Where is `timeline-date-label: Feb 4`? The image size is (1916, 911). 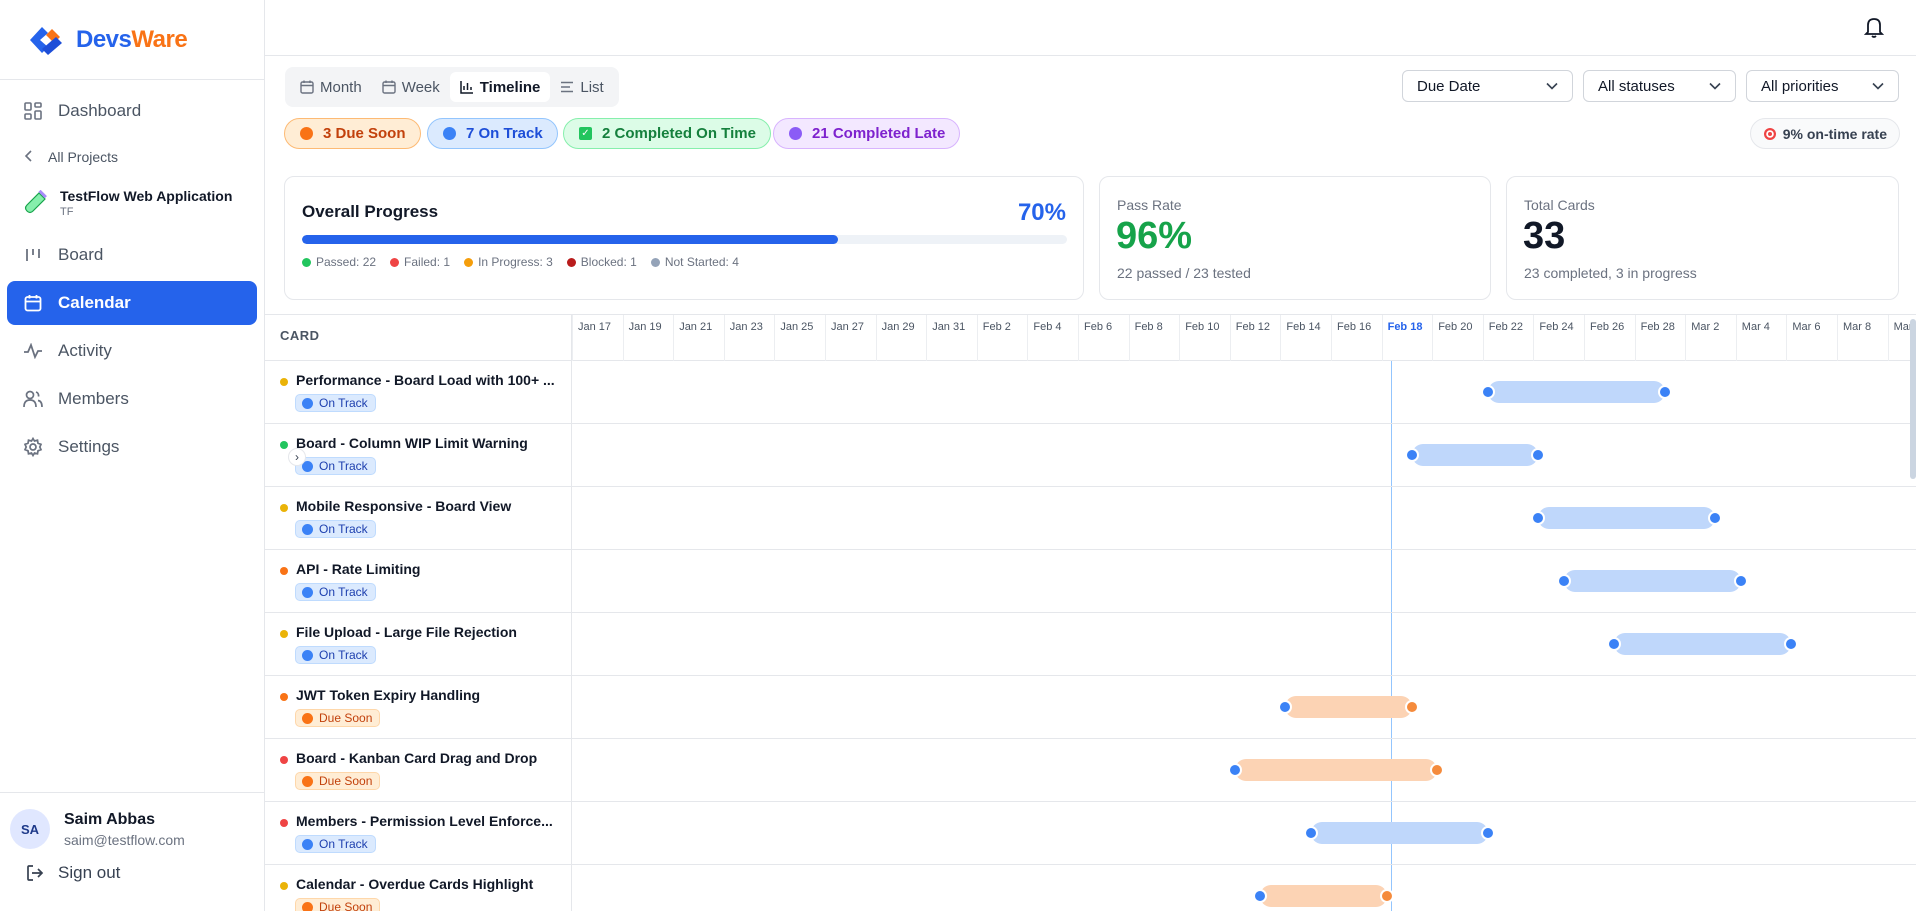 timeline-date-label: Feb 4 is located at coordinates (1052, 338).